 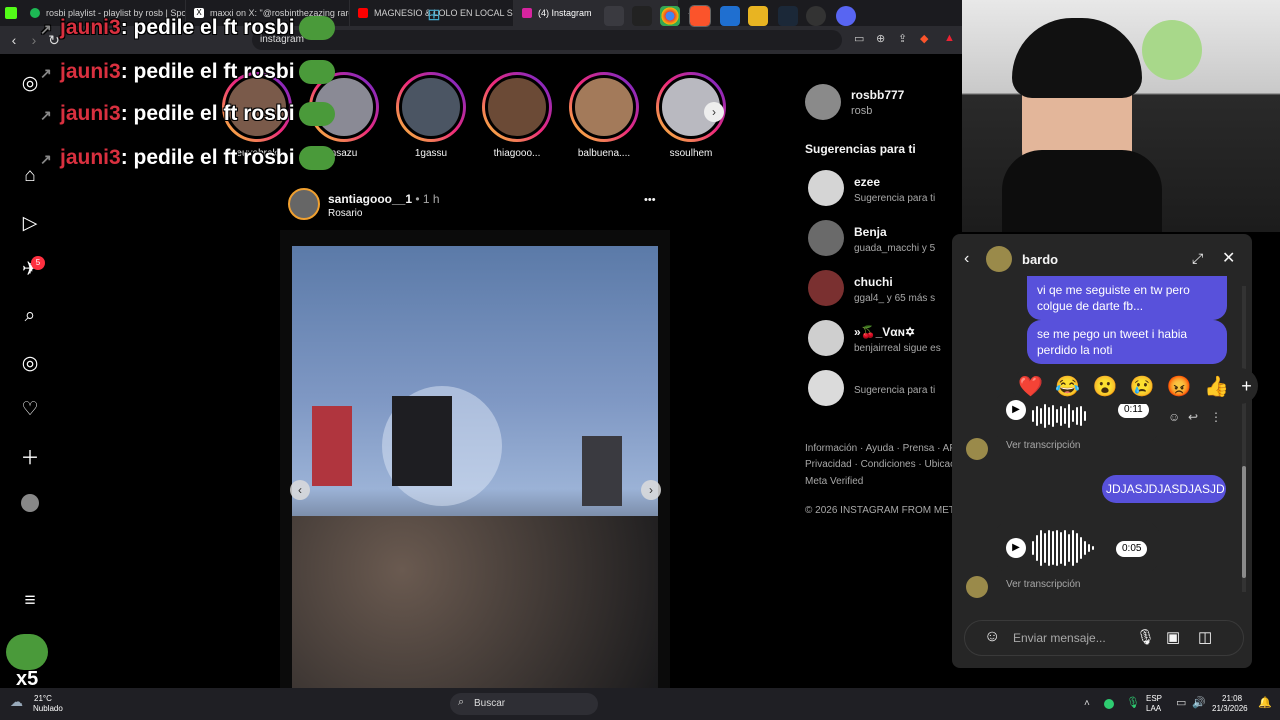 What do you see at coordinates (1040, 259) in the screenshot?
I see `dm-title: bardo` at bounding box center [1040, 259].